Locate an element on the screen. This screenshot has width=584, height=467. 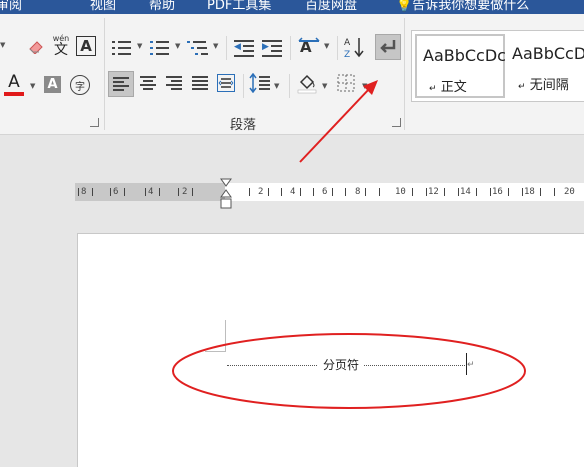
ruler-number: 14 is located at coordinates (465, 192).